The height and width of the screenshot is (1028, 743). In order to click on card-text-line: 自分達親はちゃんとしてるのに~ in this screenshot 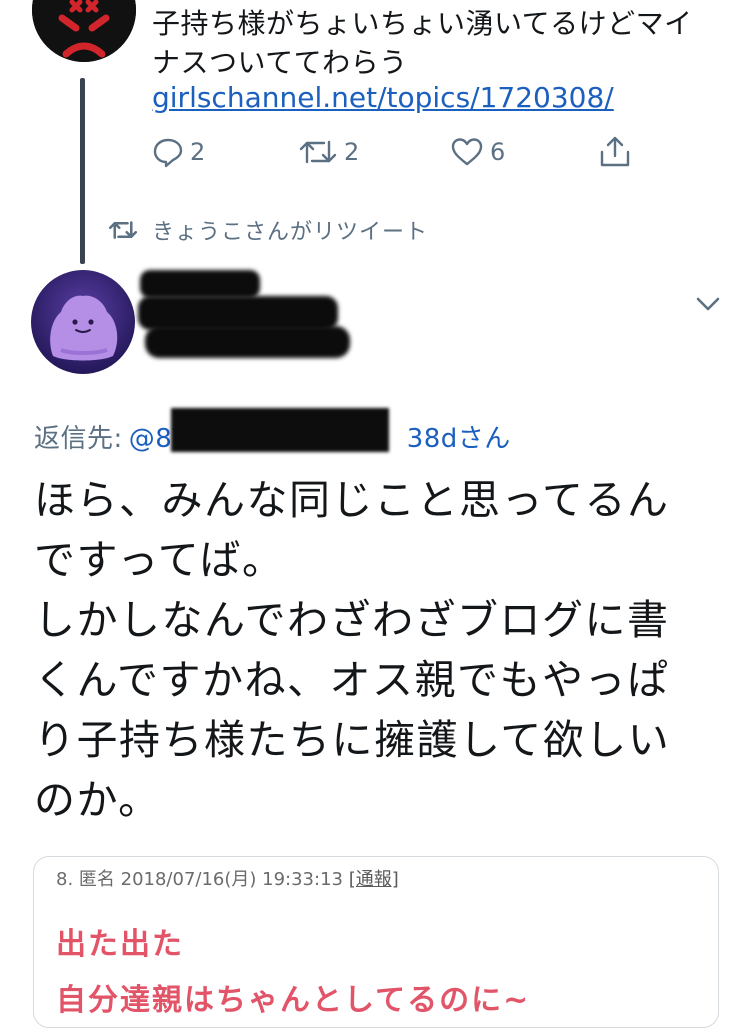, I will do `click(293, 1000)`.